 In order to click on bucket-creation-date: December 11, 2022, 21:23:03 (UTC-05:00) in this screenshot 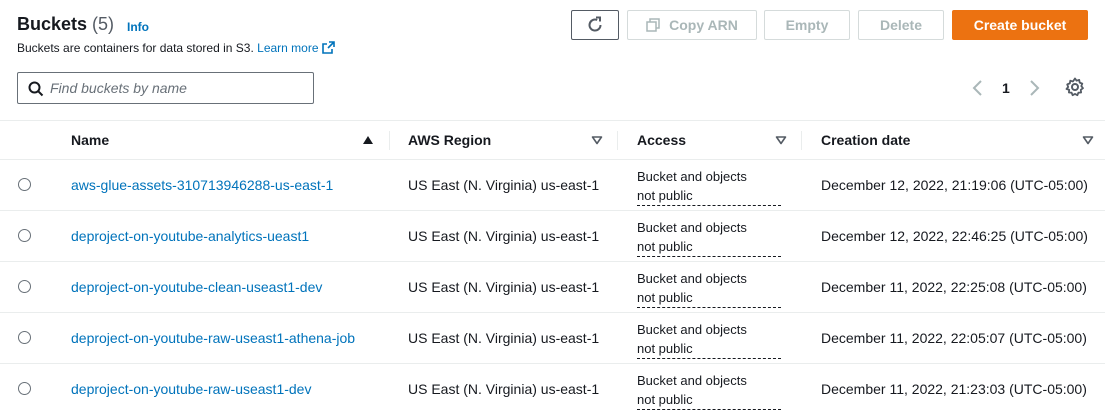, I will do `click(954, 389)`.